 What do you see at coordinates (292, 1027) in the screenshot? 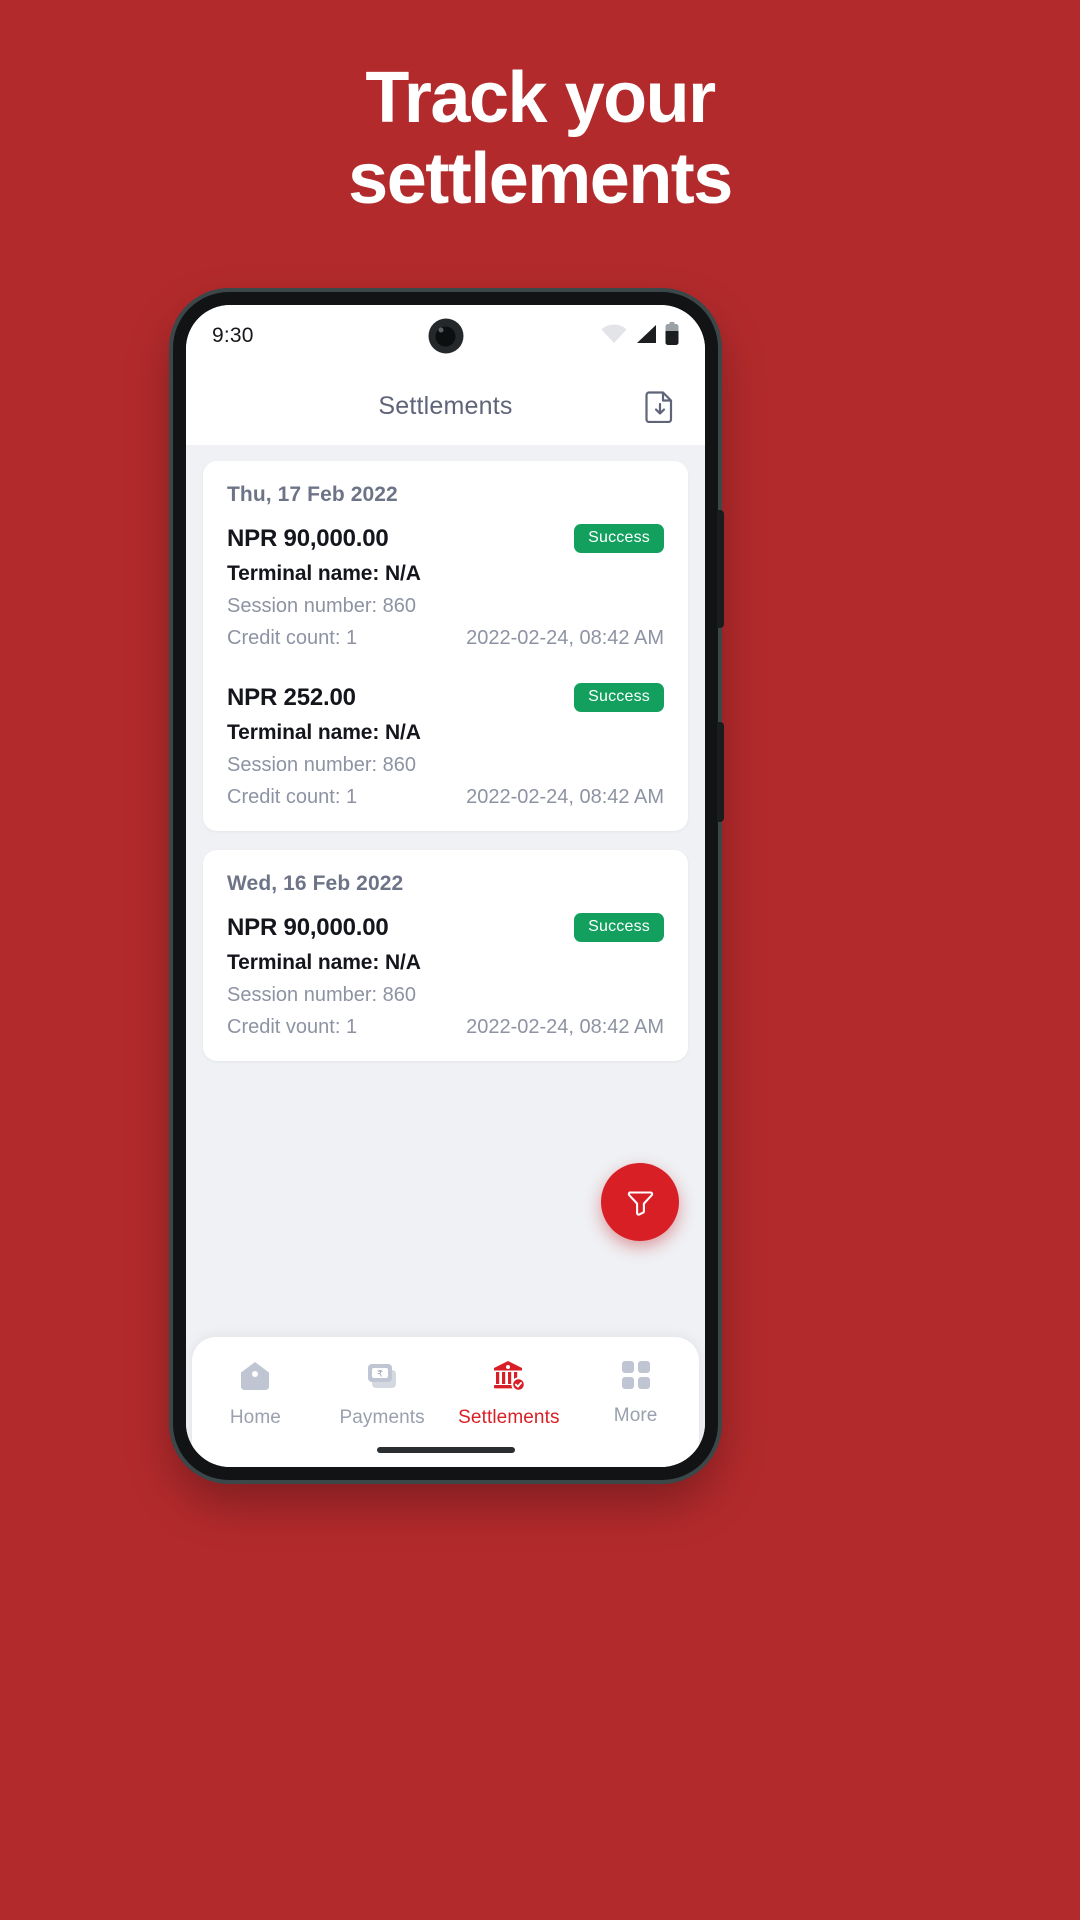
I see `entry-credit-count: Credit vount: 1` at bounding box center [292, 1027].